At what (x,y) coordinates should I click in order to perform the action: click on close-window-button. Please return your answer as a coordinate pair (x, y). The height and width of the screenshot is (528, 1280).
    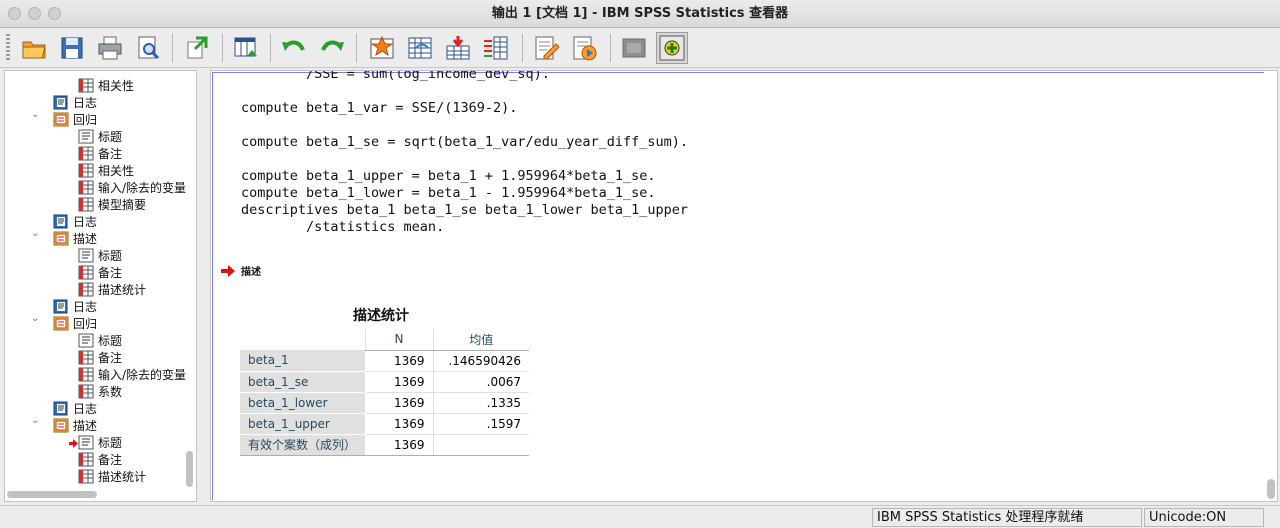
    Looking at the image, I should click on (14, 13).